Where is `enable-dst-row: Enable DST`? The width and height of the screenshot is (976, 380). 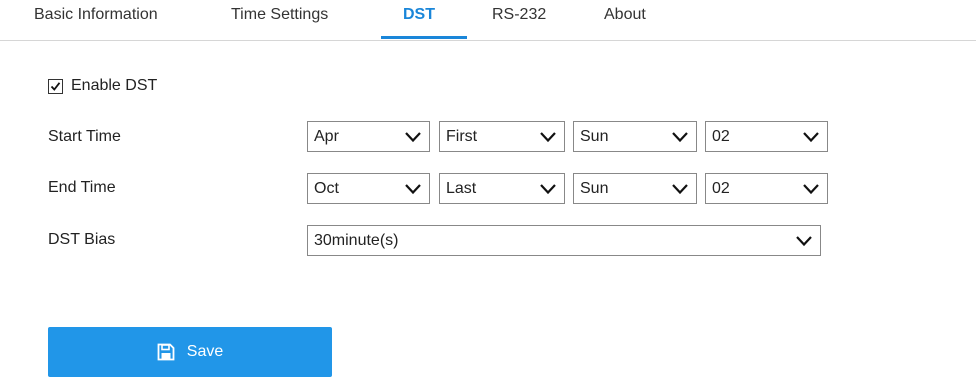 enable-dst-row: Enable DST is located at coordinates (102, 86).